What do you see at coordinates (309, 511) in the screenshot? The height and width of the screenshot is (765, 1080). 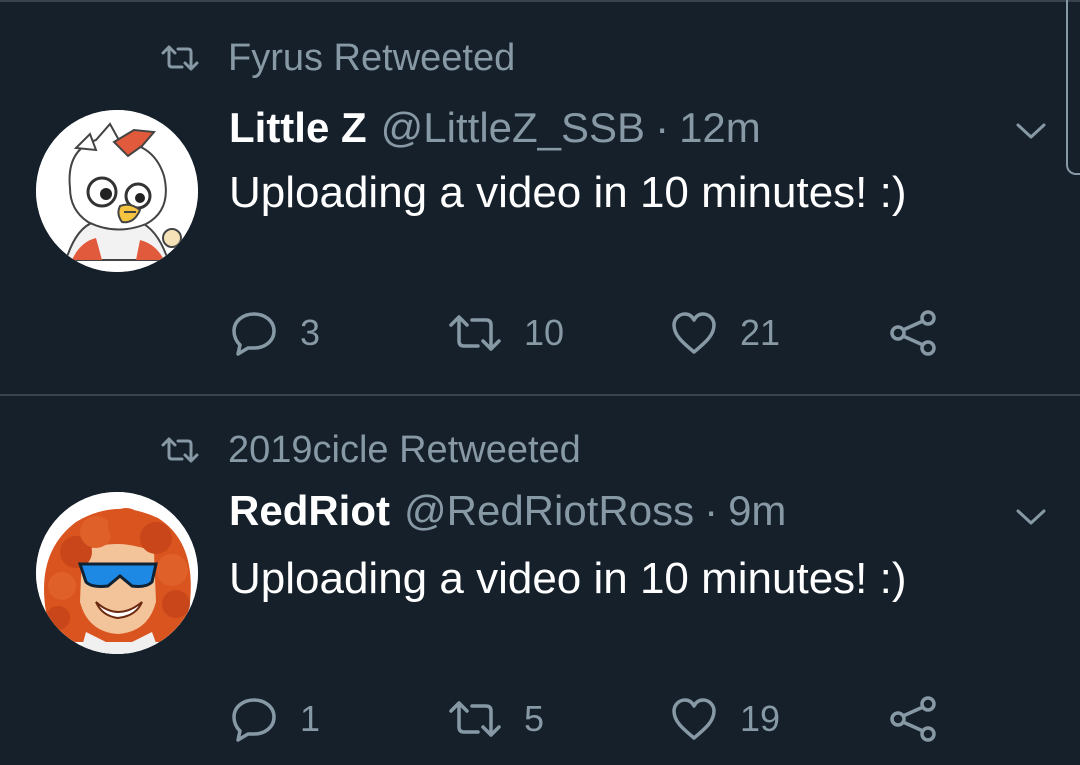 I see `display-name: RedRiot` at bounding box center [309, 511].